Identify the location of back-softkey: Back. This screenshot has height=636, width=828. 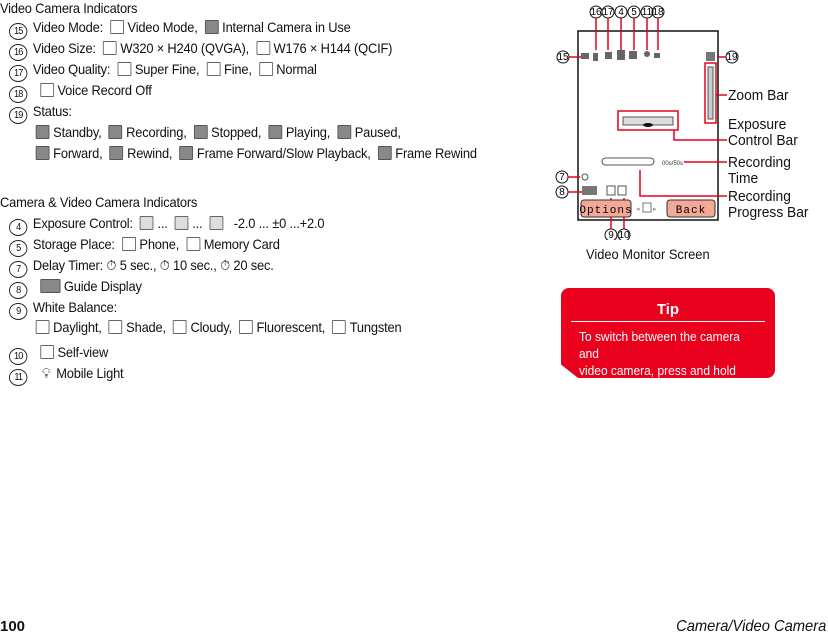
(691, 208).